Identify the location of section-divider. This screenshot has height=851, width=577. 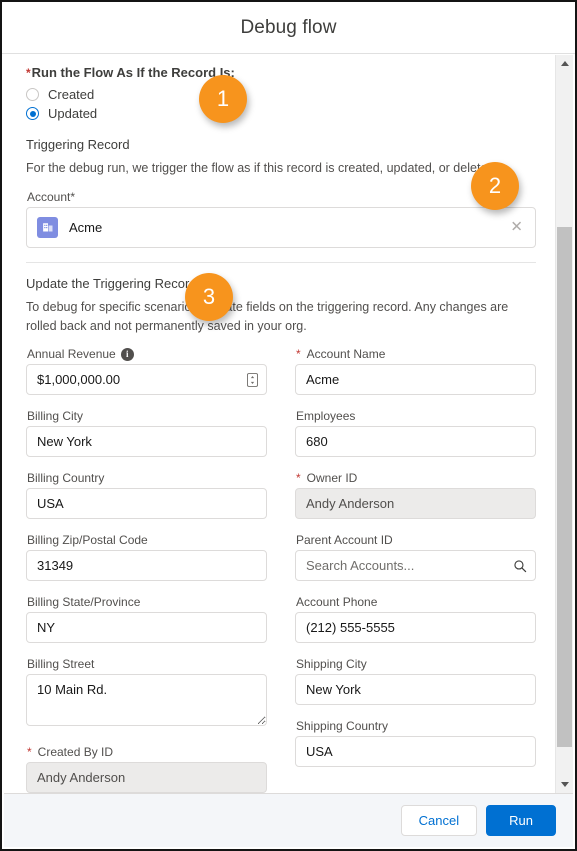
(281, 262).